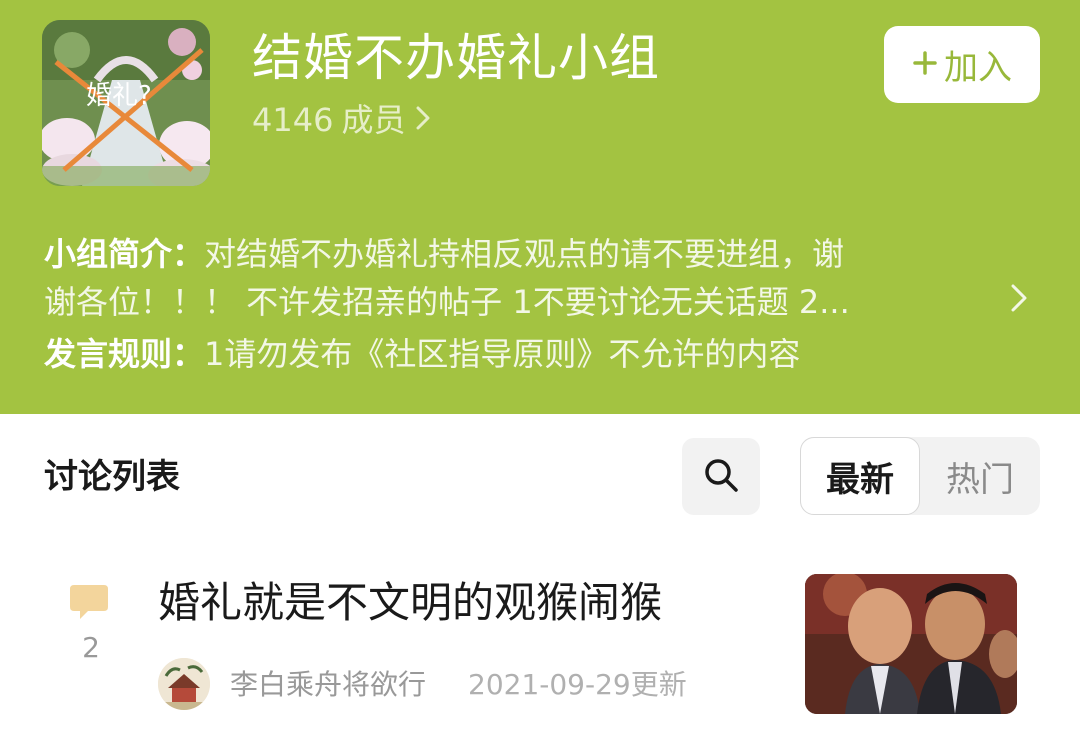 The image size is (1080, 746). Describe the element at coordinates (112, 477) in the screenshot. I see `discussion-list-title: 讨论列表` at that location.